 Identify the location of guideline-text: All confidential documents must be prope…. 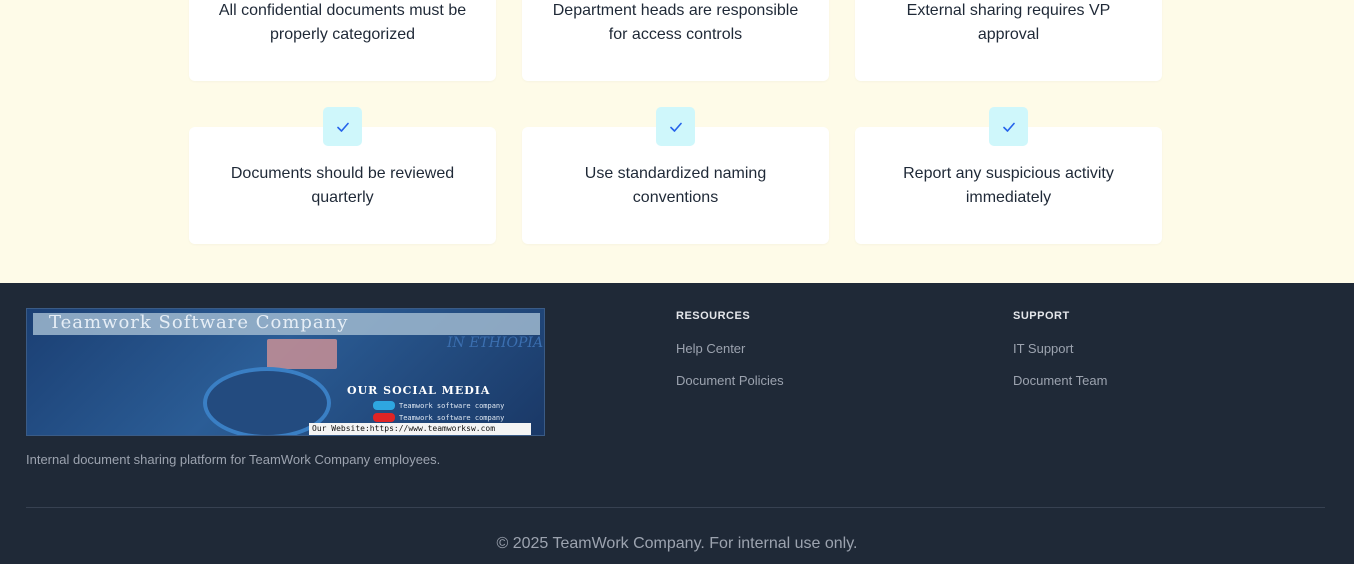
(342, 22).